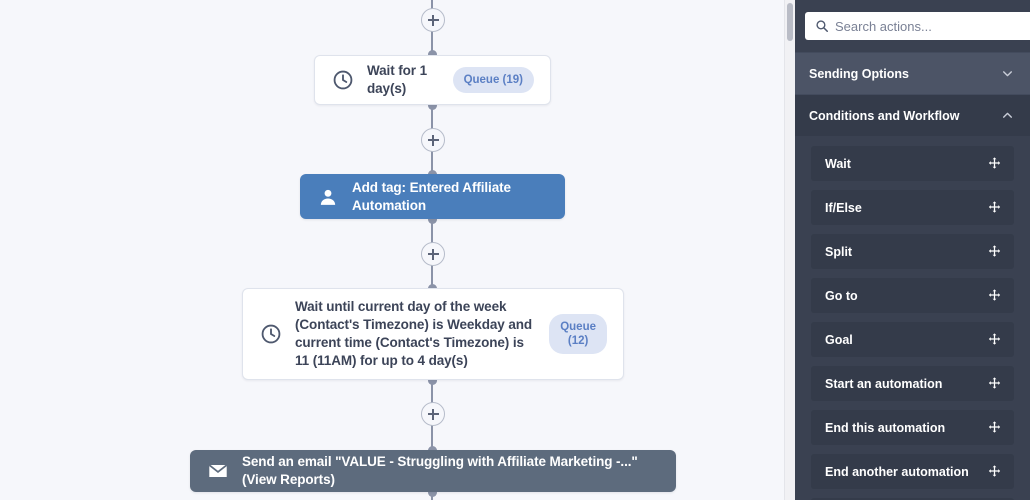  Describe the element at coordinates (912, 207) in the screenshot. I see `action-item-if-else: If/Else` at that location.